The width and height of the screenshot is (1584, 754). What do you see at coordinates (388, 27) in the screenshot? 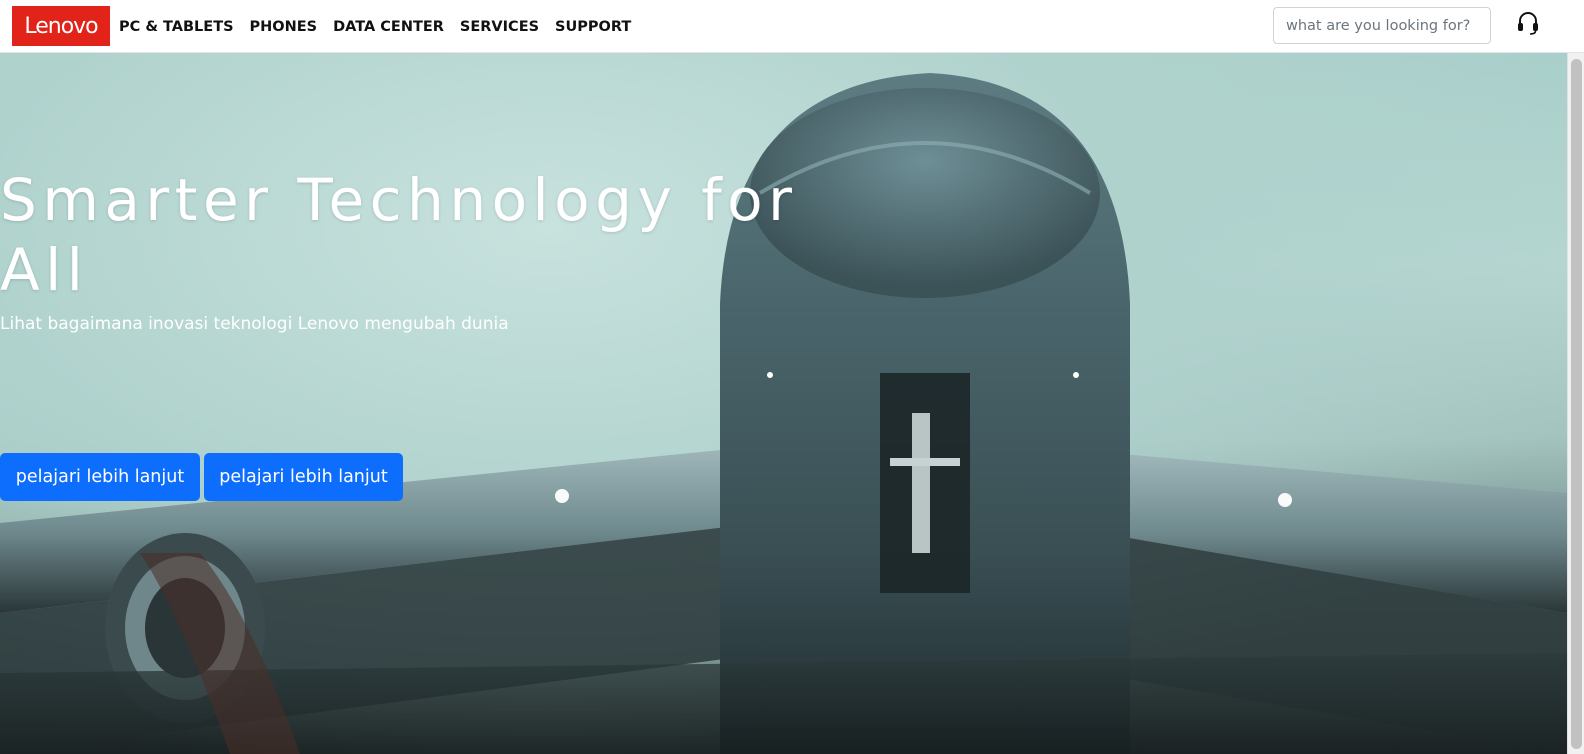
I see `nav-item-data-center: DATA CENTER` at bounding box center [388, 27].